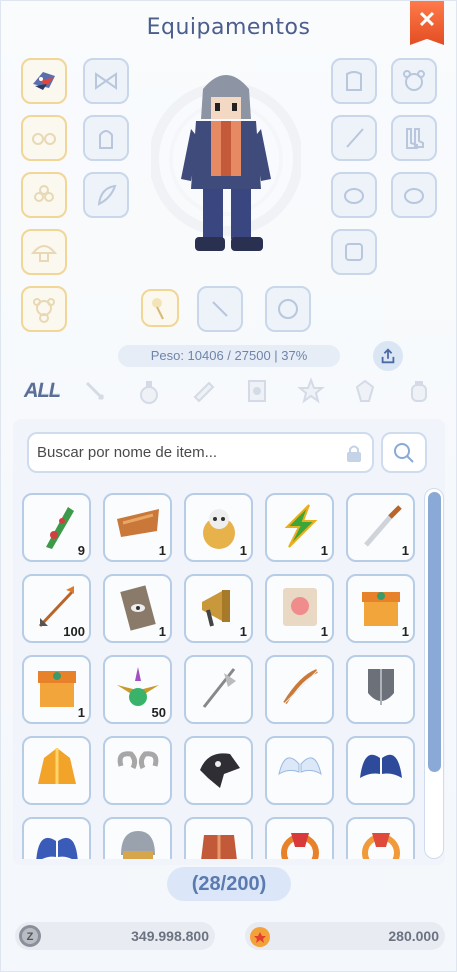  I want to click on item-quantity: 100, so click(74, 631).